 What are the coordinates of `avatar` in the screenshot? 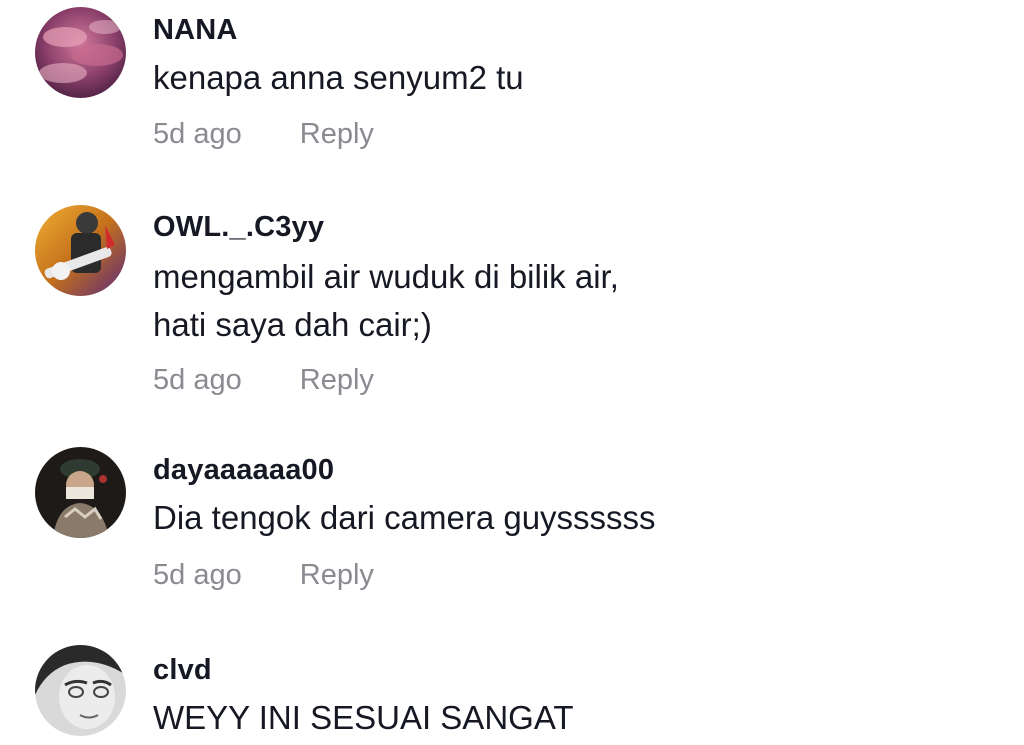 It's located at (80, 690).